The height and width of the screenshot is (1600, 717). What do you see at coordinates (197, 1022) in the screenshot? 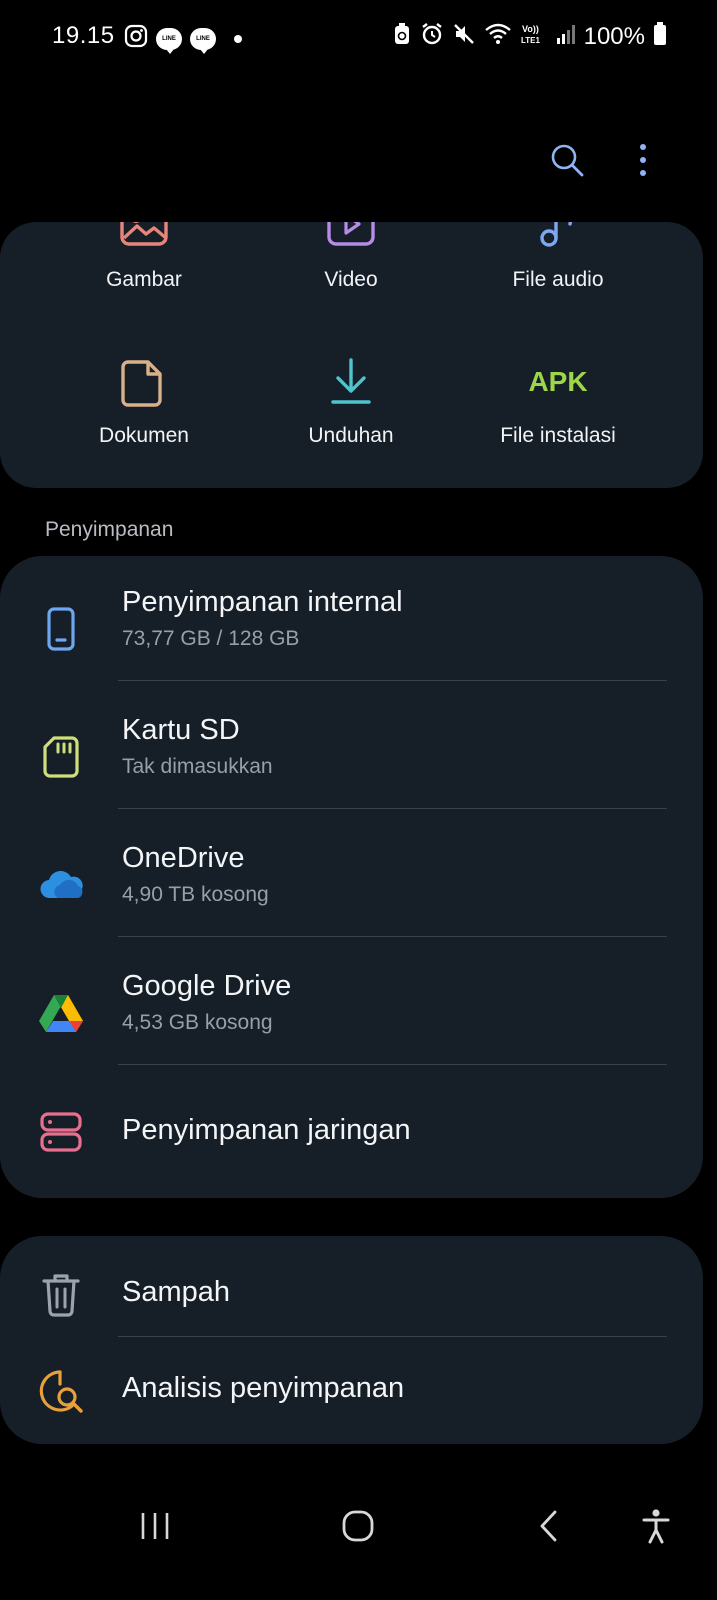
I see `storage-item-subtitle: 4,53 GB kosong` at bounding box center [197, 1022].